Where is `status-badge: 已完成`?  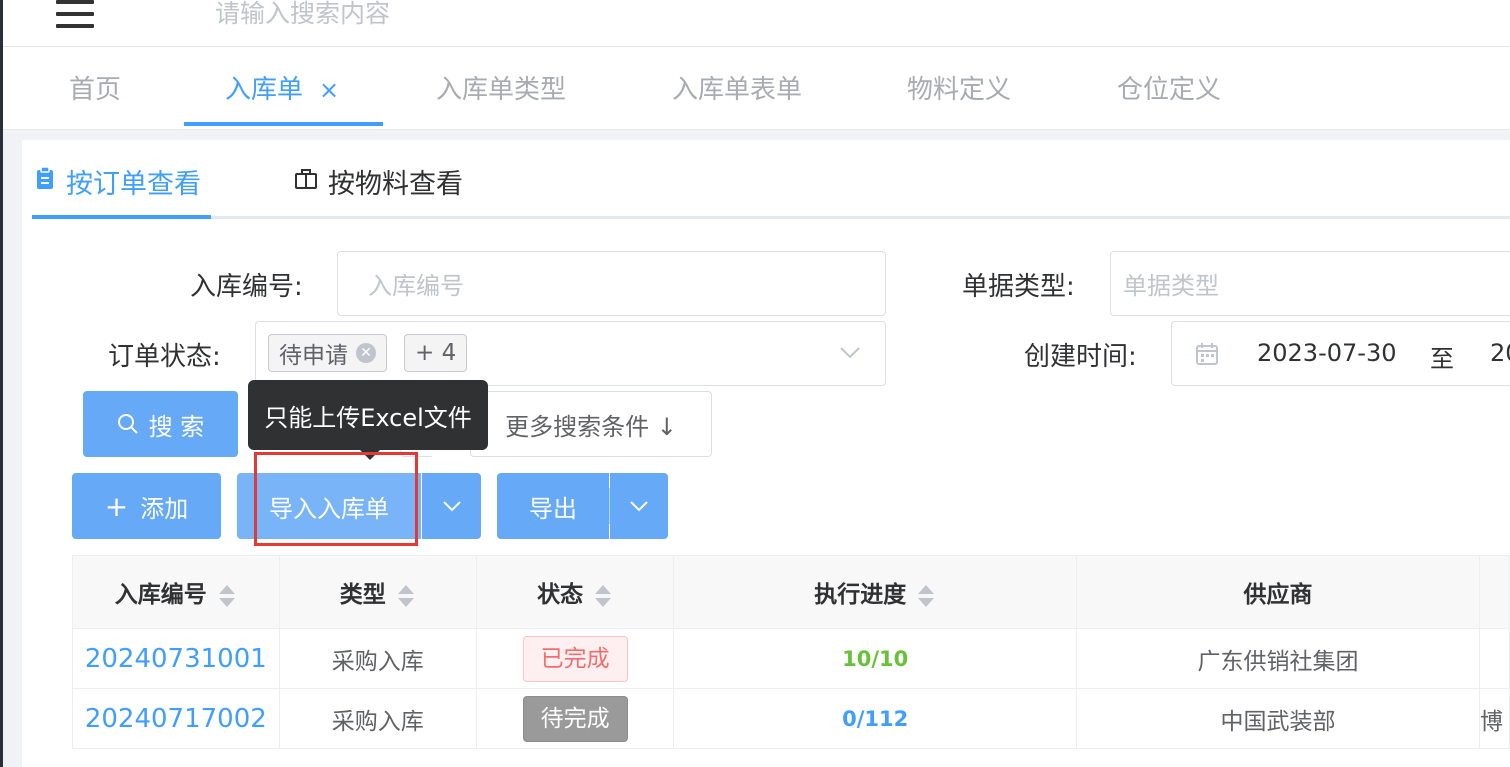 status-badge: 已完成 is located at coordinates (575, 658).